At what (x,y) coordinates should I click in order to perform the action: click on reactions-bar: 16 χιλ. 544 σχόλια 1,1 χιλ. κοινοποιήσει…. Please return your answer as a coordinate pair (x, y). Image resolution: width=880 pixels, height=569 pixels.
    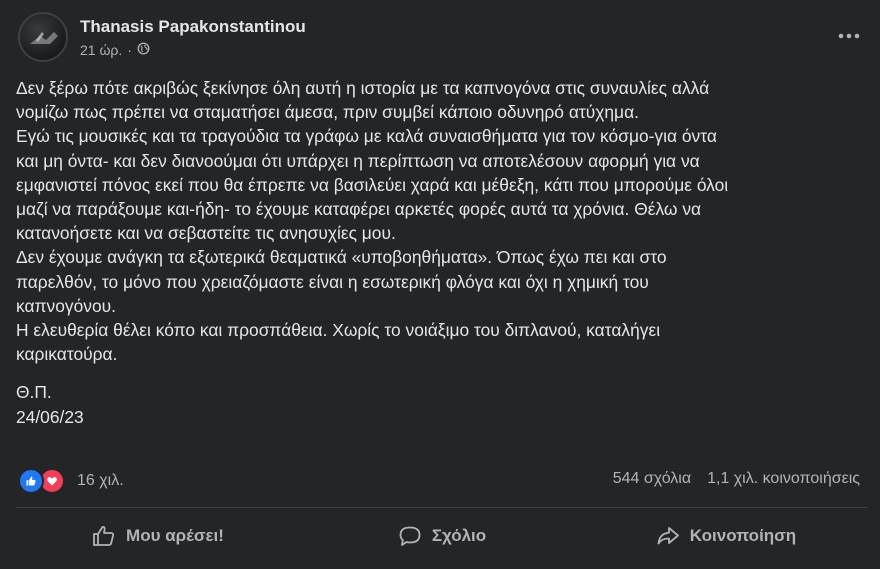
    Looking at the image, I should click on (444, 481).